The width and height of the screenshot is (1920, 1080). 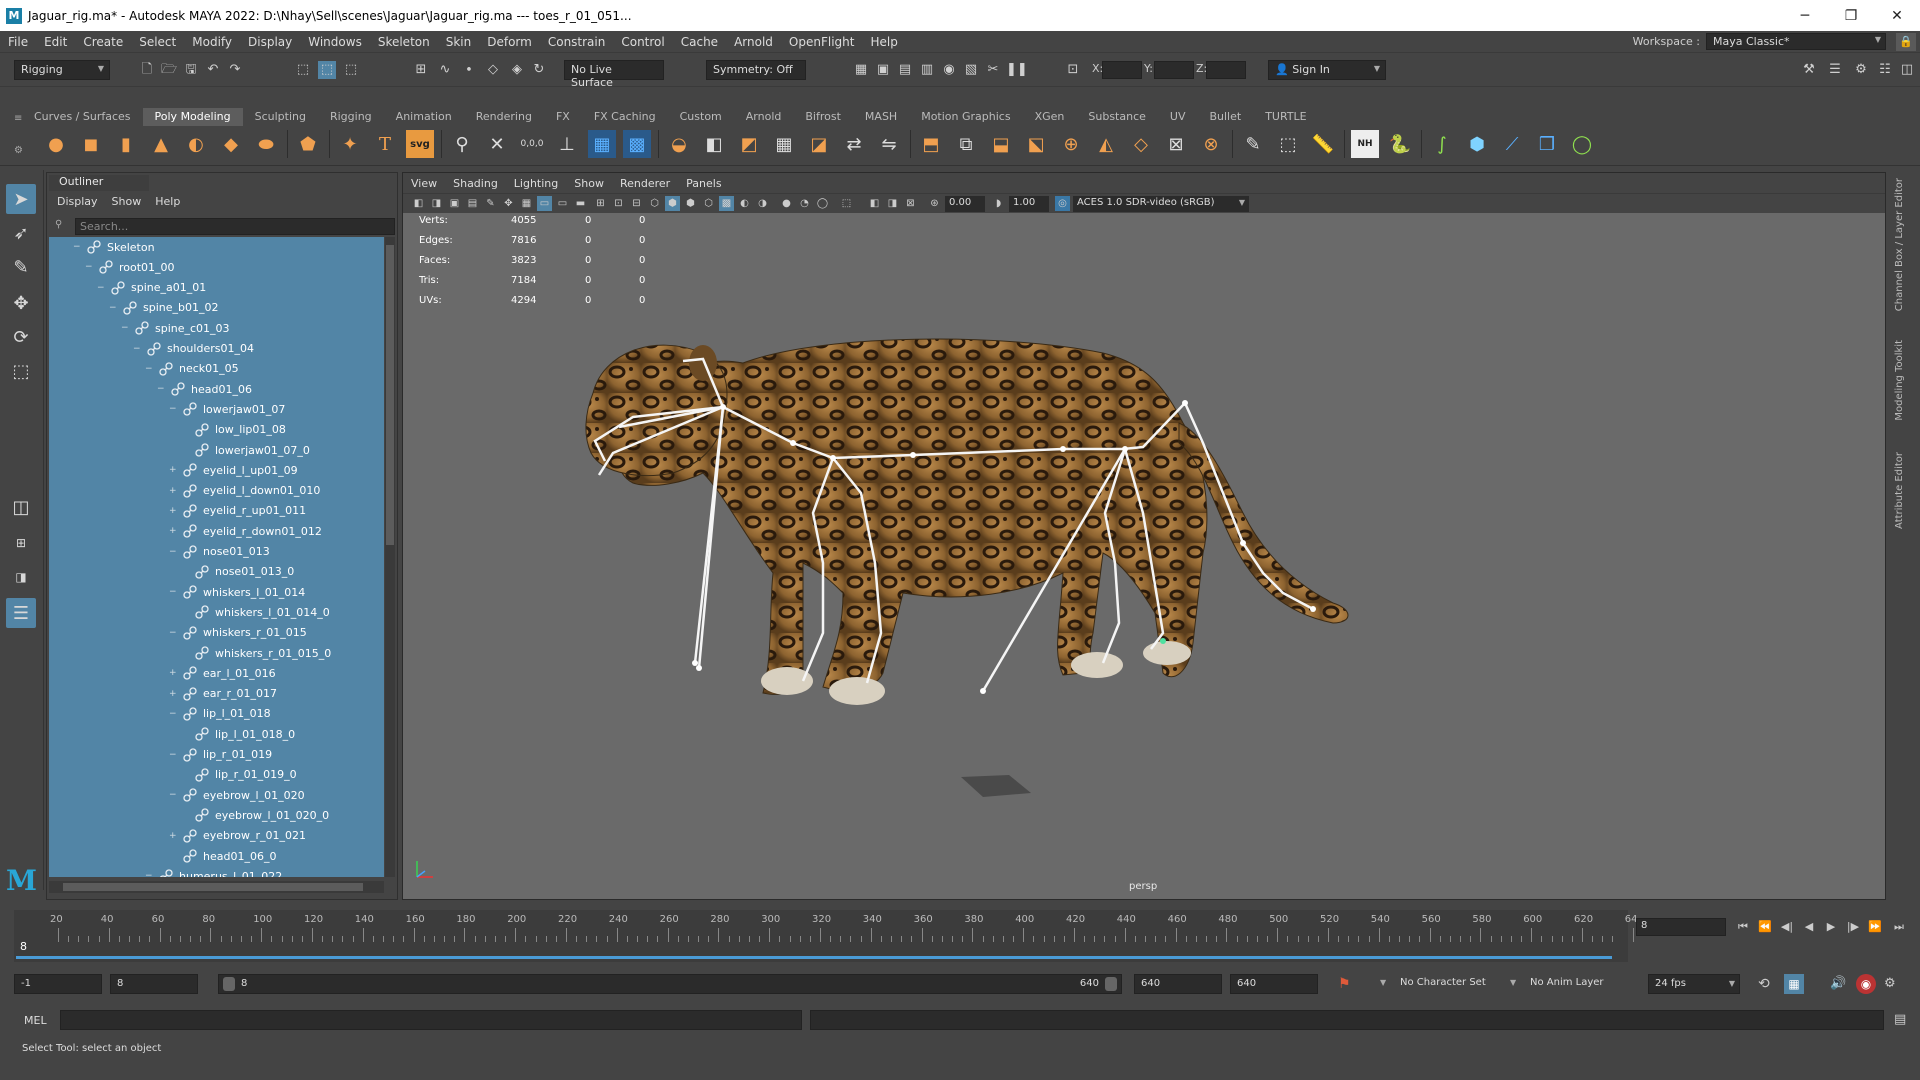 What do you see at coordinates (699, 42) in the screenshot?
I see `menu-cache: Cache` at bounding box center [699, 42].